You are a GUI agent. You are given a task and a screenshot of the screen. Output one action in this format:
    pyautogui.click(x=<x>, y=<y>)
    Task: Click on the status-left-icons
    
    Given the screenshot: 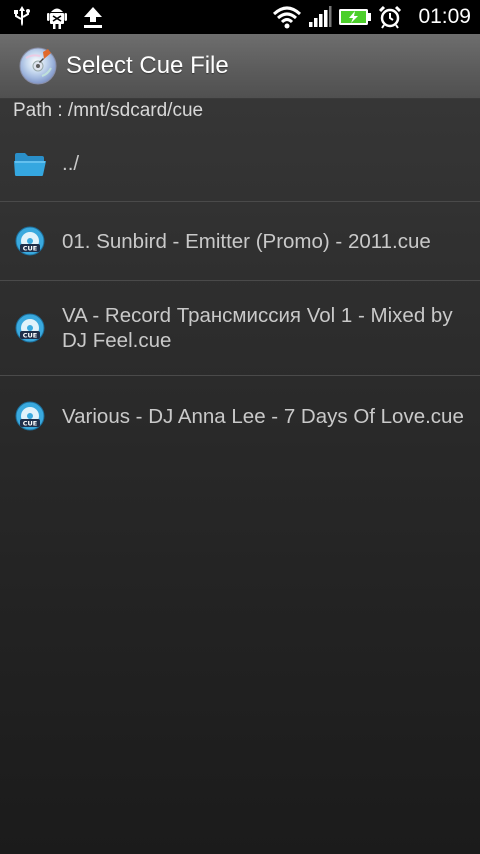 What is the action you would take?
    pyautogui.click(x=52, y=17)
    